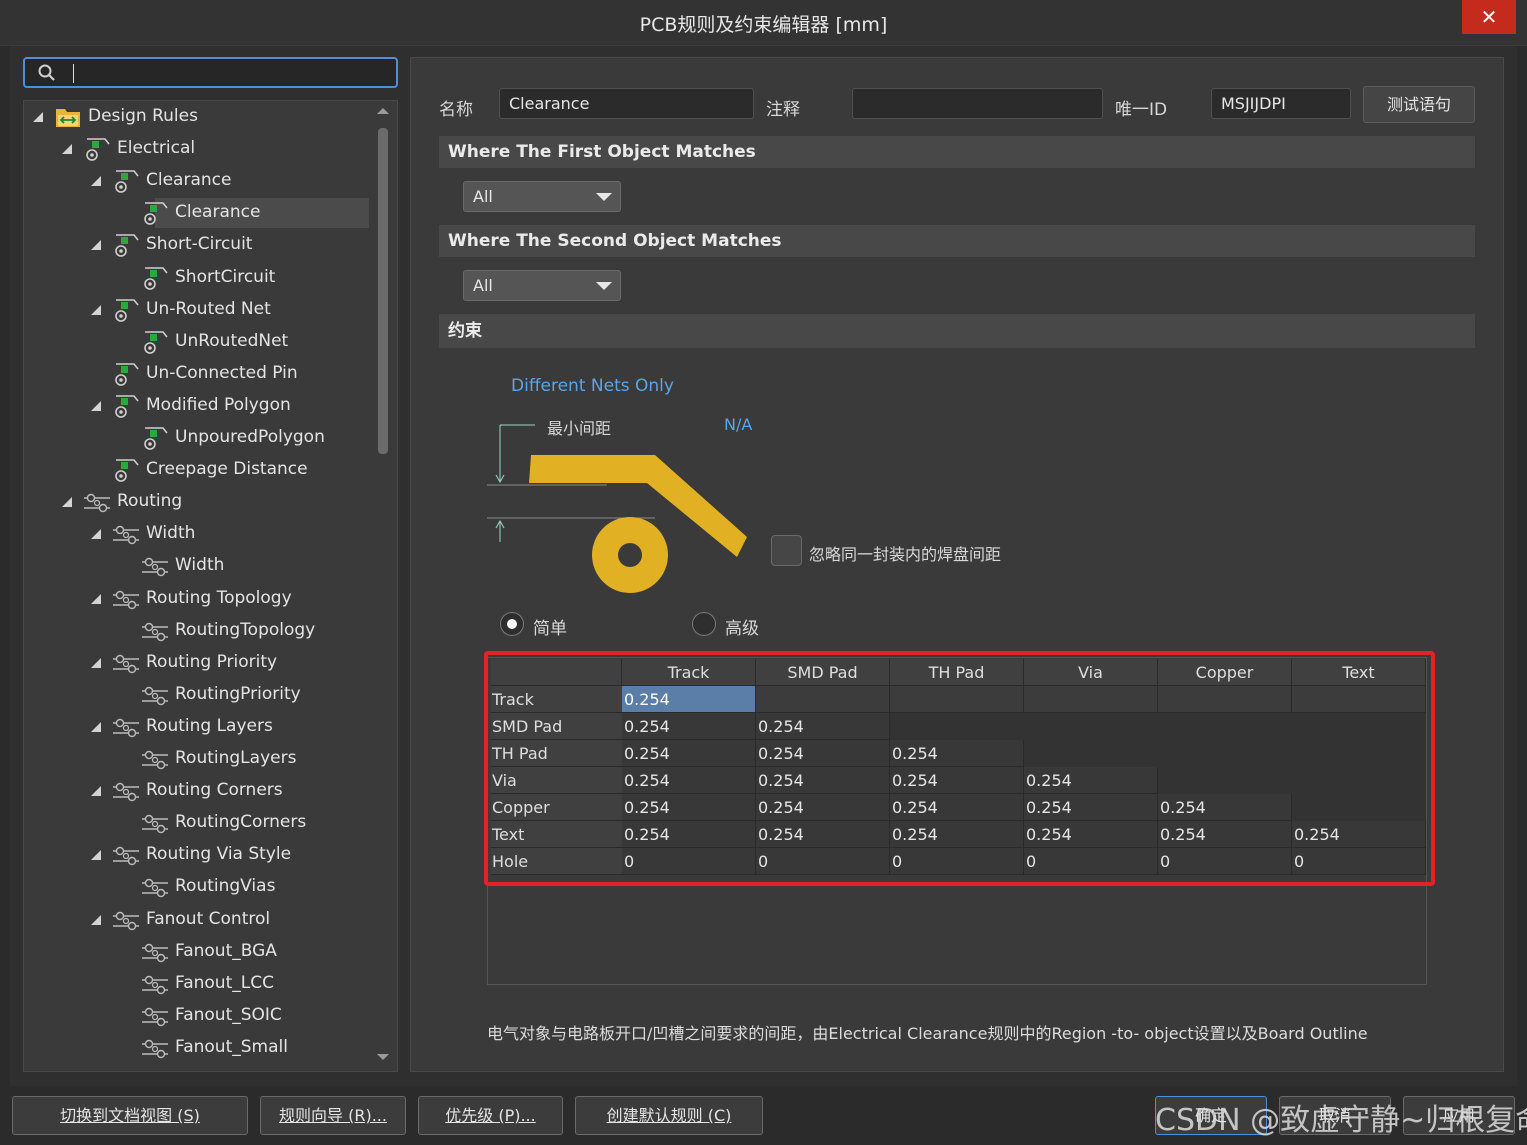  Describe the element at coordinates (383, 1057) in the screenshot. I see `scroll-down-icon` at that location.